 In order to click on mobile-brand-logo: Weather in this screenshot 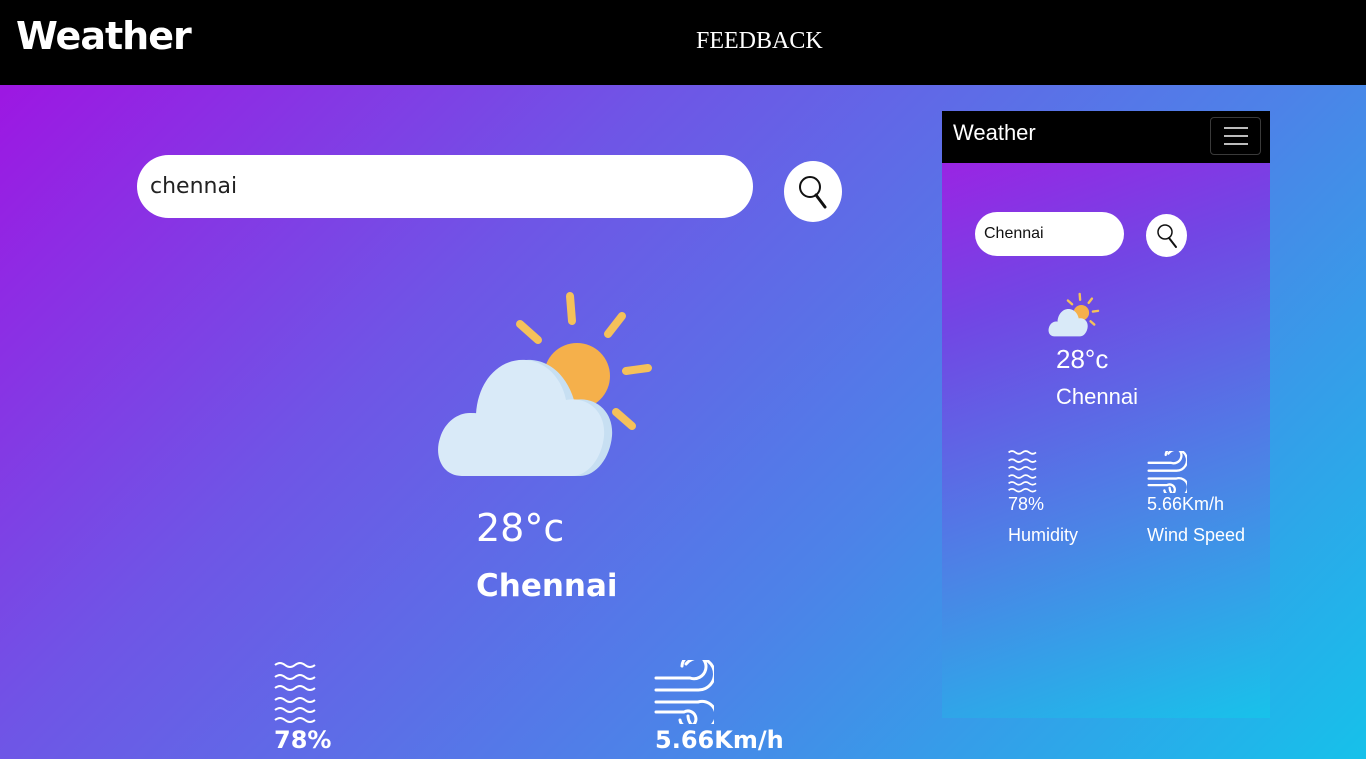, I will do `click(994, 133)`.